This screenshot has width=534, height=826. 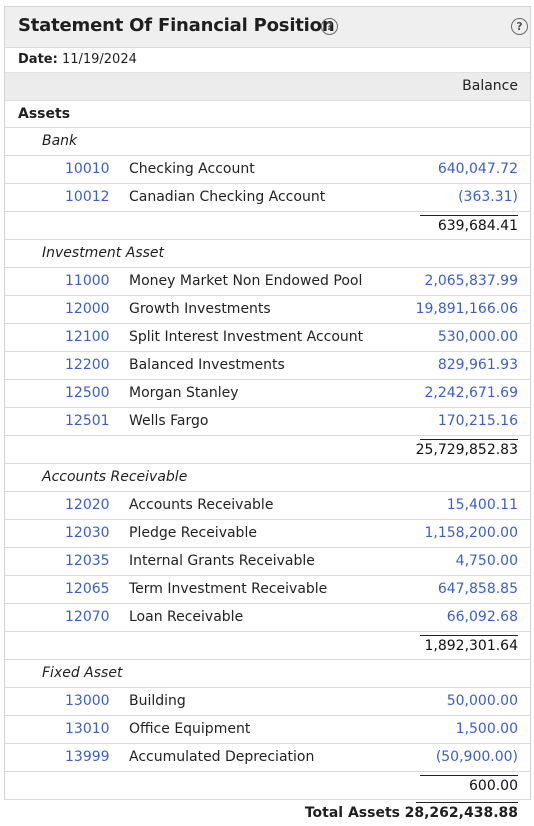 What do you see at coordinates (490, 86) in the screenshot?
I see `balance-header-label: Balance` at bounding box center [490, 86].